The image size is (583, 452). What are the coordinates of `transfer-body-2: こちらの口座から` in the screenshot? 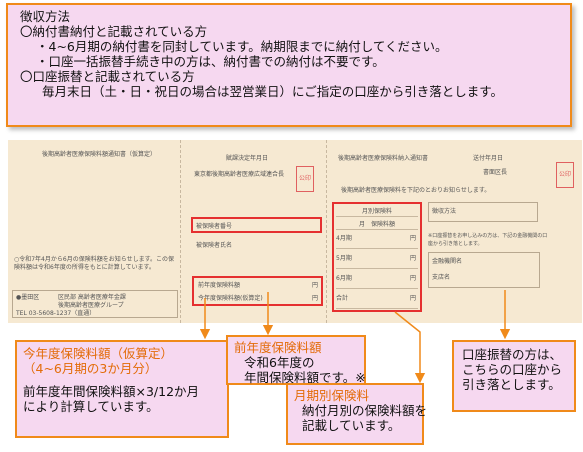 It's located at (512, 369).